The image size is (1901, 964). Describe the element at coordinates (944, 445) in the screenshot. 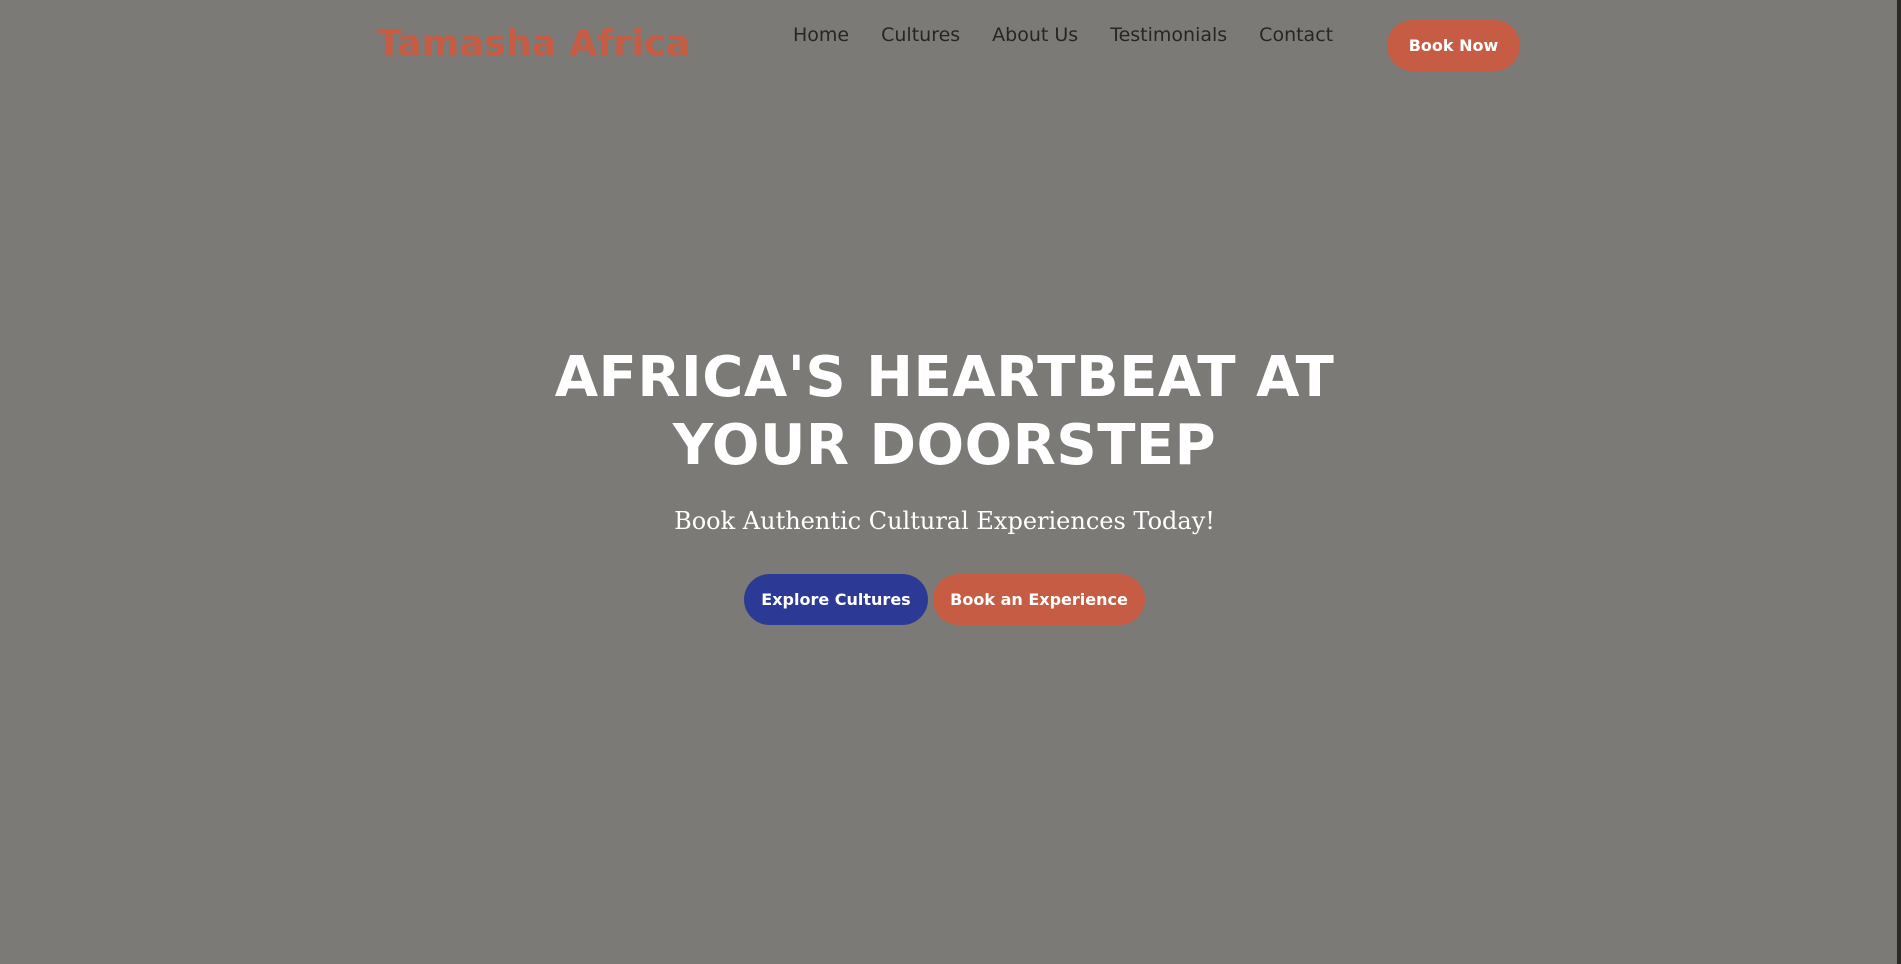

I see `hero-title-line-2: YOUR DOORSTEP` at that location.